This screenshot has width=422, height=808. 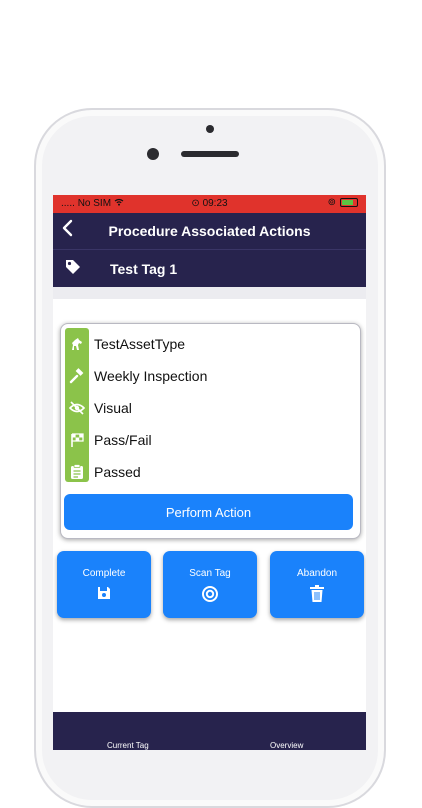 I want to click on alarm-icon: ⊙, so click(x=195, y=203).